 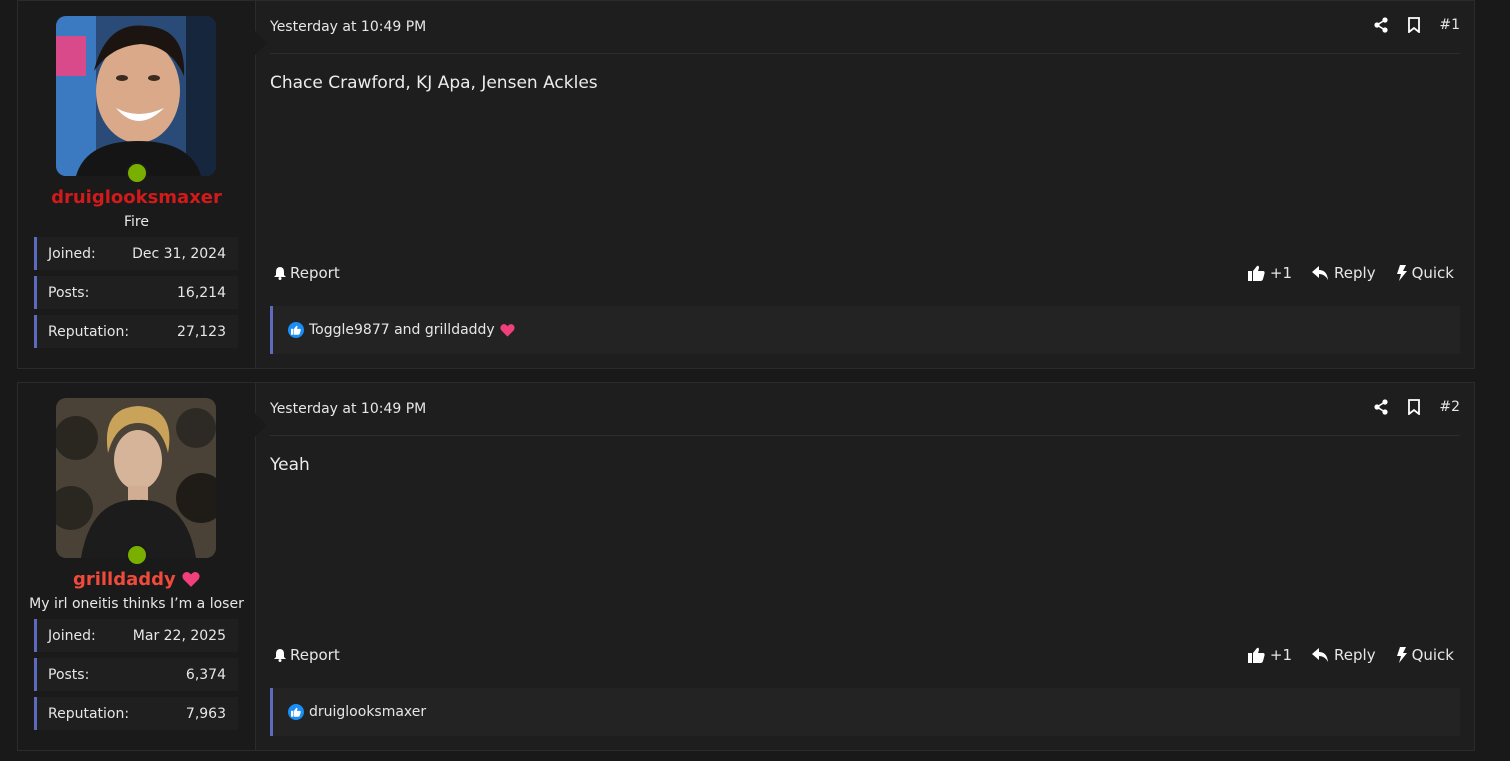 I want to click on stat-joined: Joined: Mar 22, 2025, so click(x=136, y=635).